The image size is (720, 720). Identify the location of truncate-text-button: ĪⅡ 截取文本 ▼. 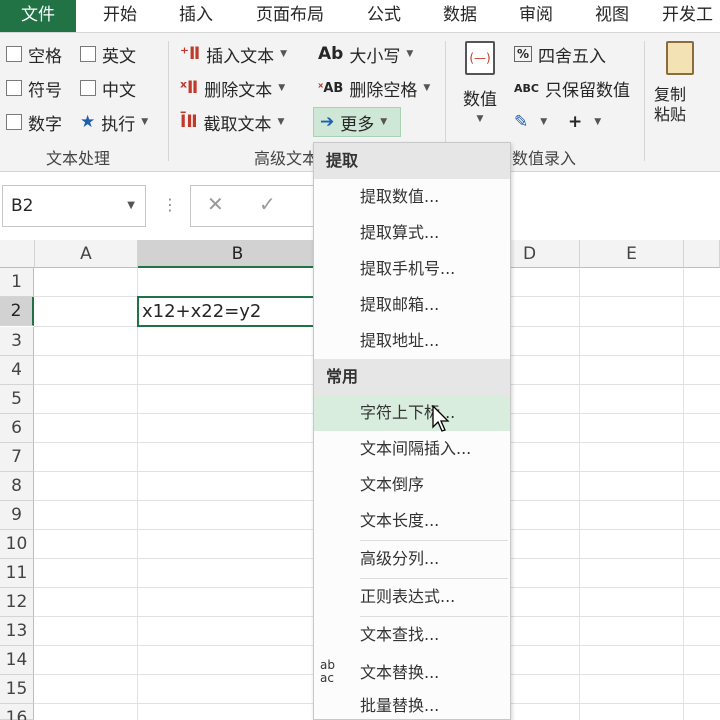
(232, 122).